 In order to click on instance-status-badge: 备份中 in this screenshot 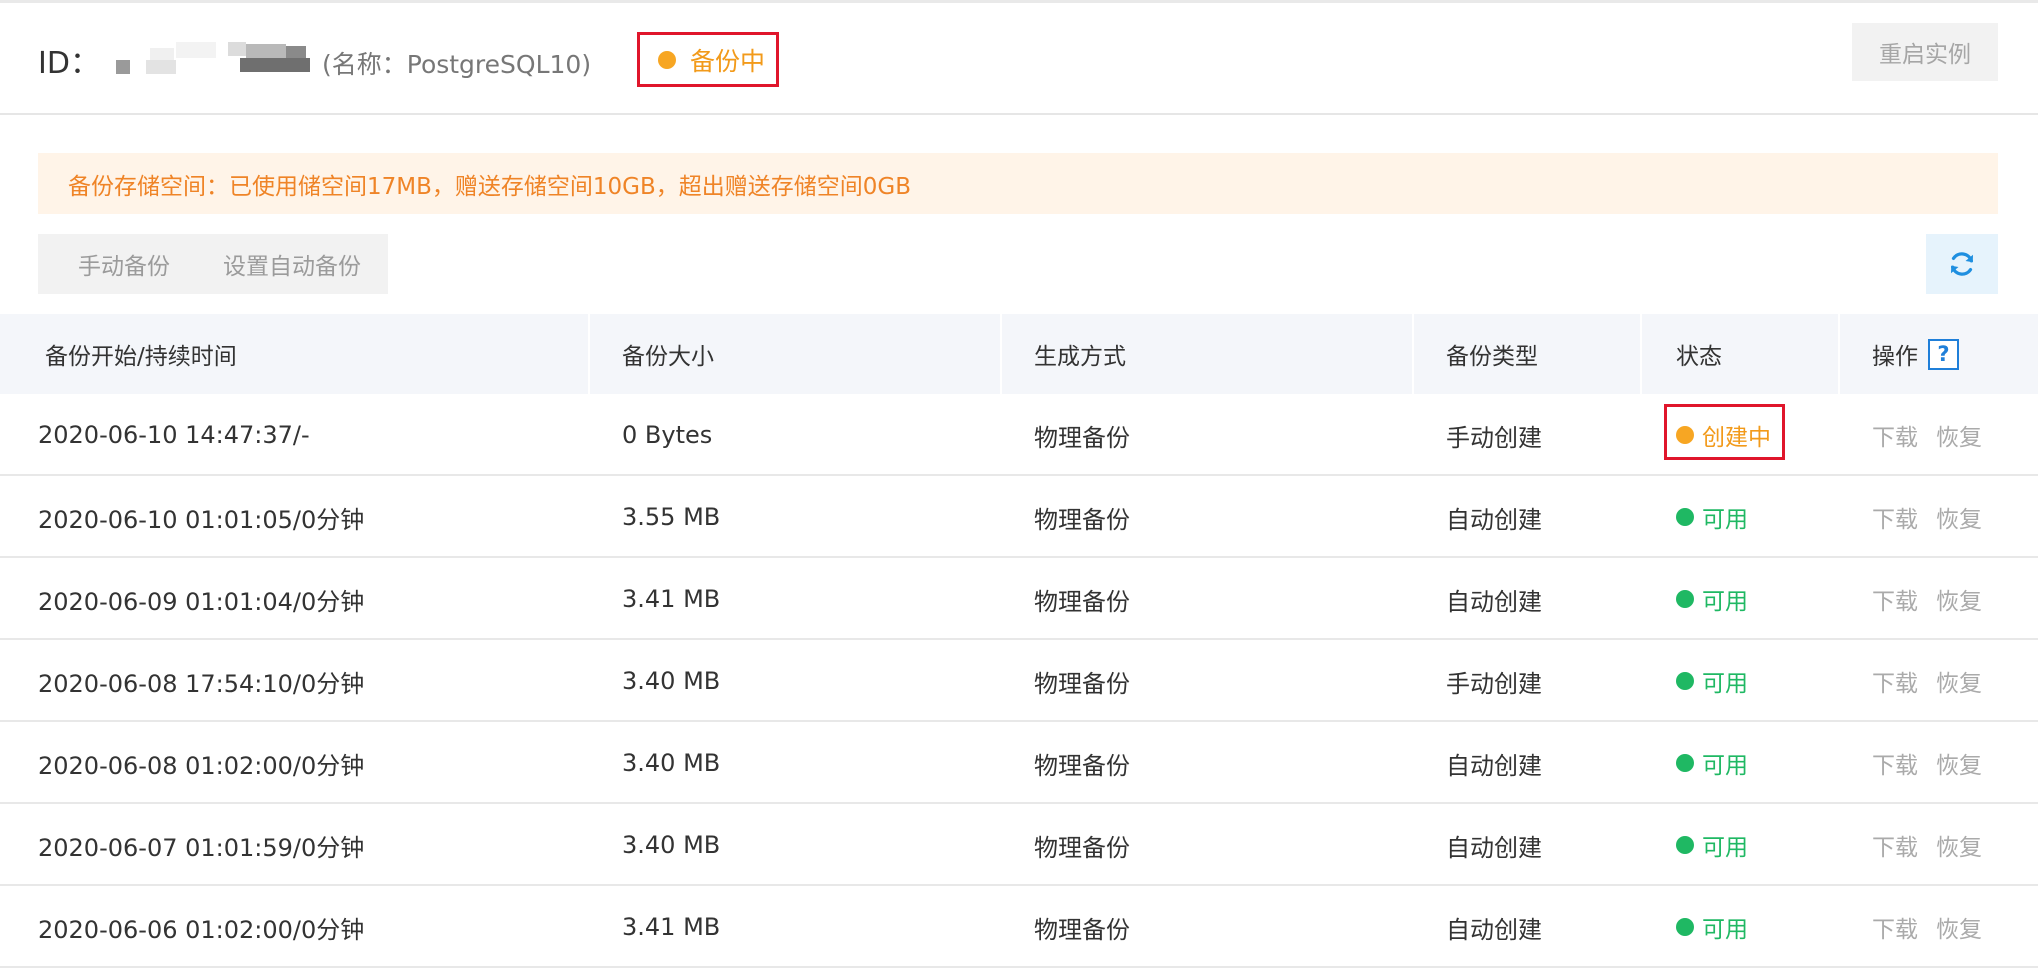, I will do `click(708, 59)`.